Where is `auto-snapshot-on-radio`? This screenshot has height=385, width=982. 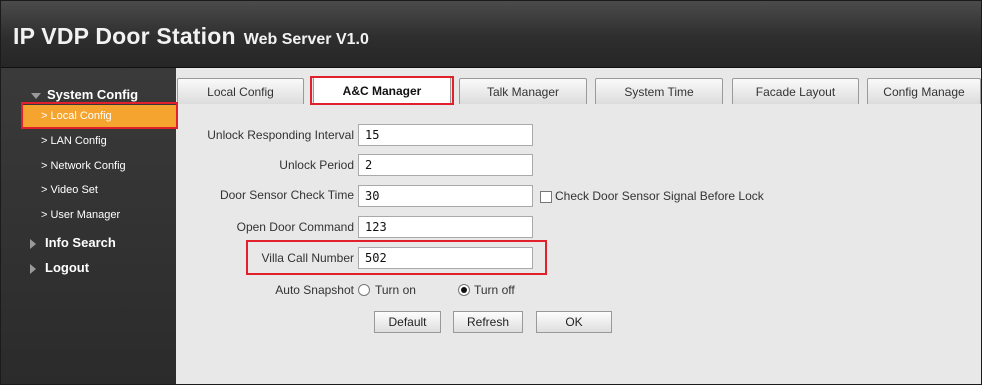 auto-snapshot-on-radio is located at coordinates (364, 290).